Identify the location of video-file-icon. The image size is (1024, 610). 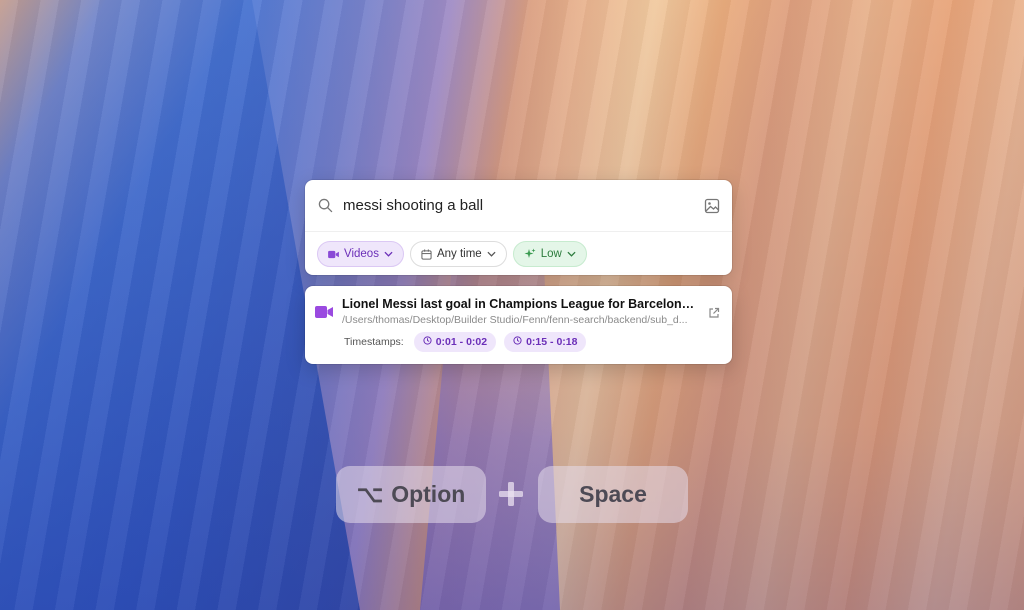
(324, 313).